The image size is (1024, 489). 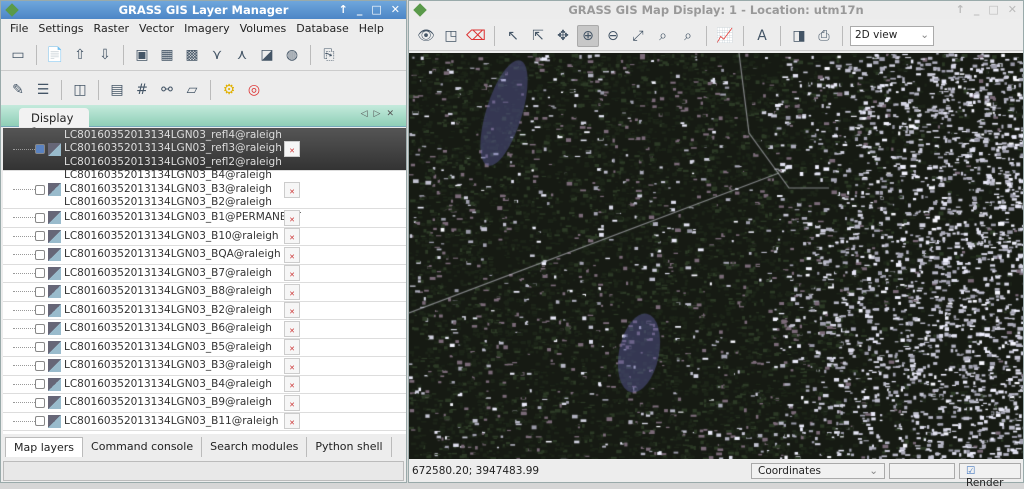 What do you see at coordinates (263, 28) in the screenshot?
I see `menu-volumes: Volumes` at bounding box center [263, 28].